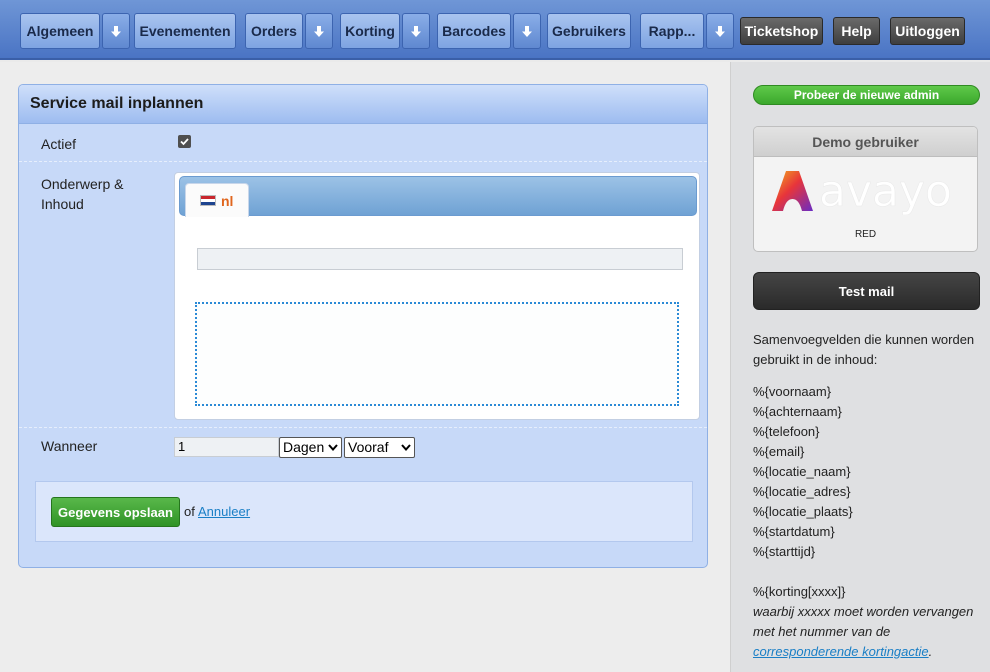 This screenshot has width=990, height=672. Describe the element at coordinates (841, 651) in the screenshot. I see `korting-action-link: corresponderende kortingactie` at that location.